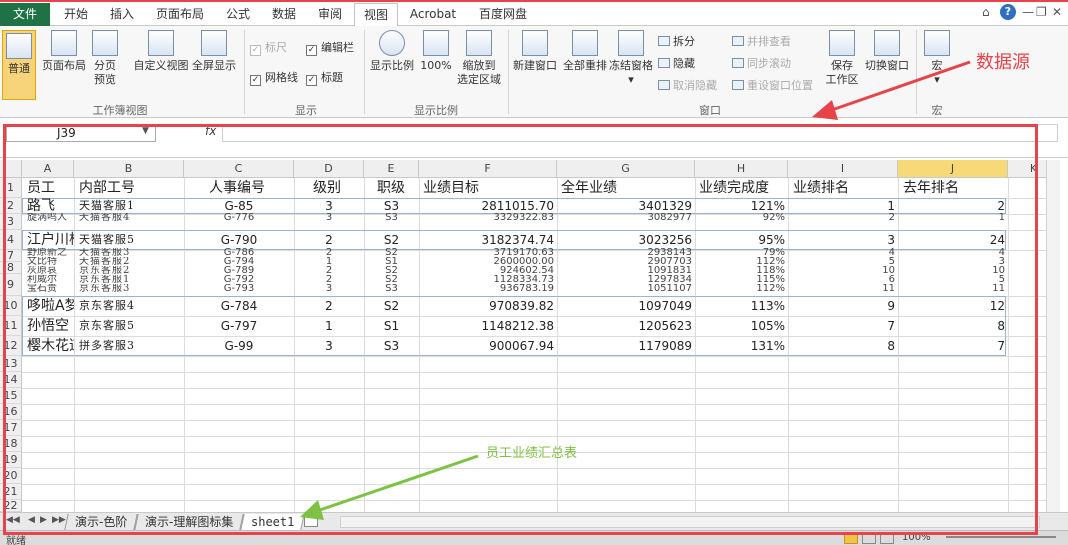  Describe the element at coordinates (239, 252) in the screenshot. I see `table-cell: G-786` at that location.